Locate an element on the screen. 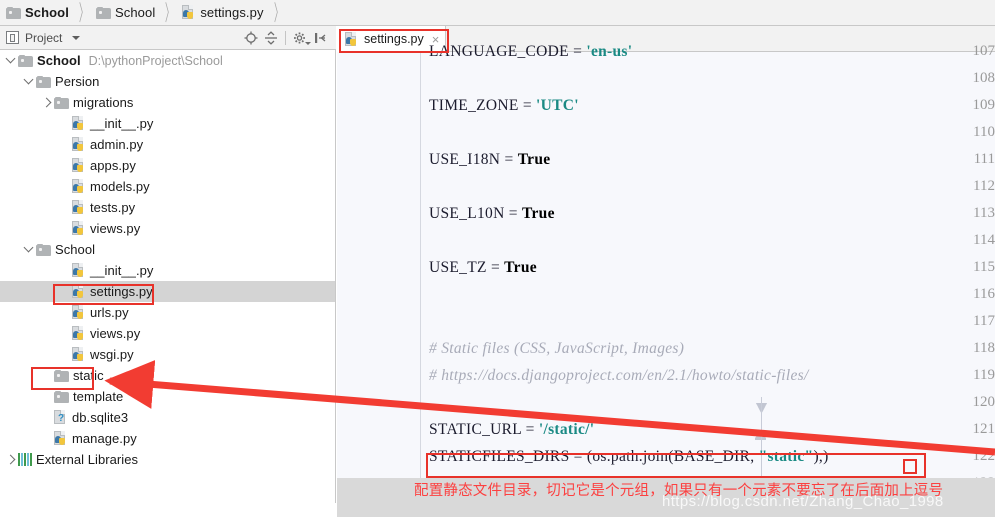 The height and width of the screenshot is (517, 995). tree-item-db-sqlite3: ? db.sqlite3 is located at coordinates (167, 417).